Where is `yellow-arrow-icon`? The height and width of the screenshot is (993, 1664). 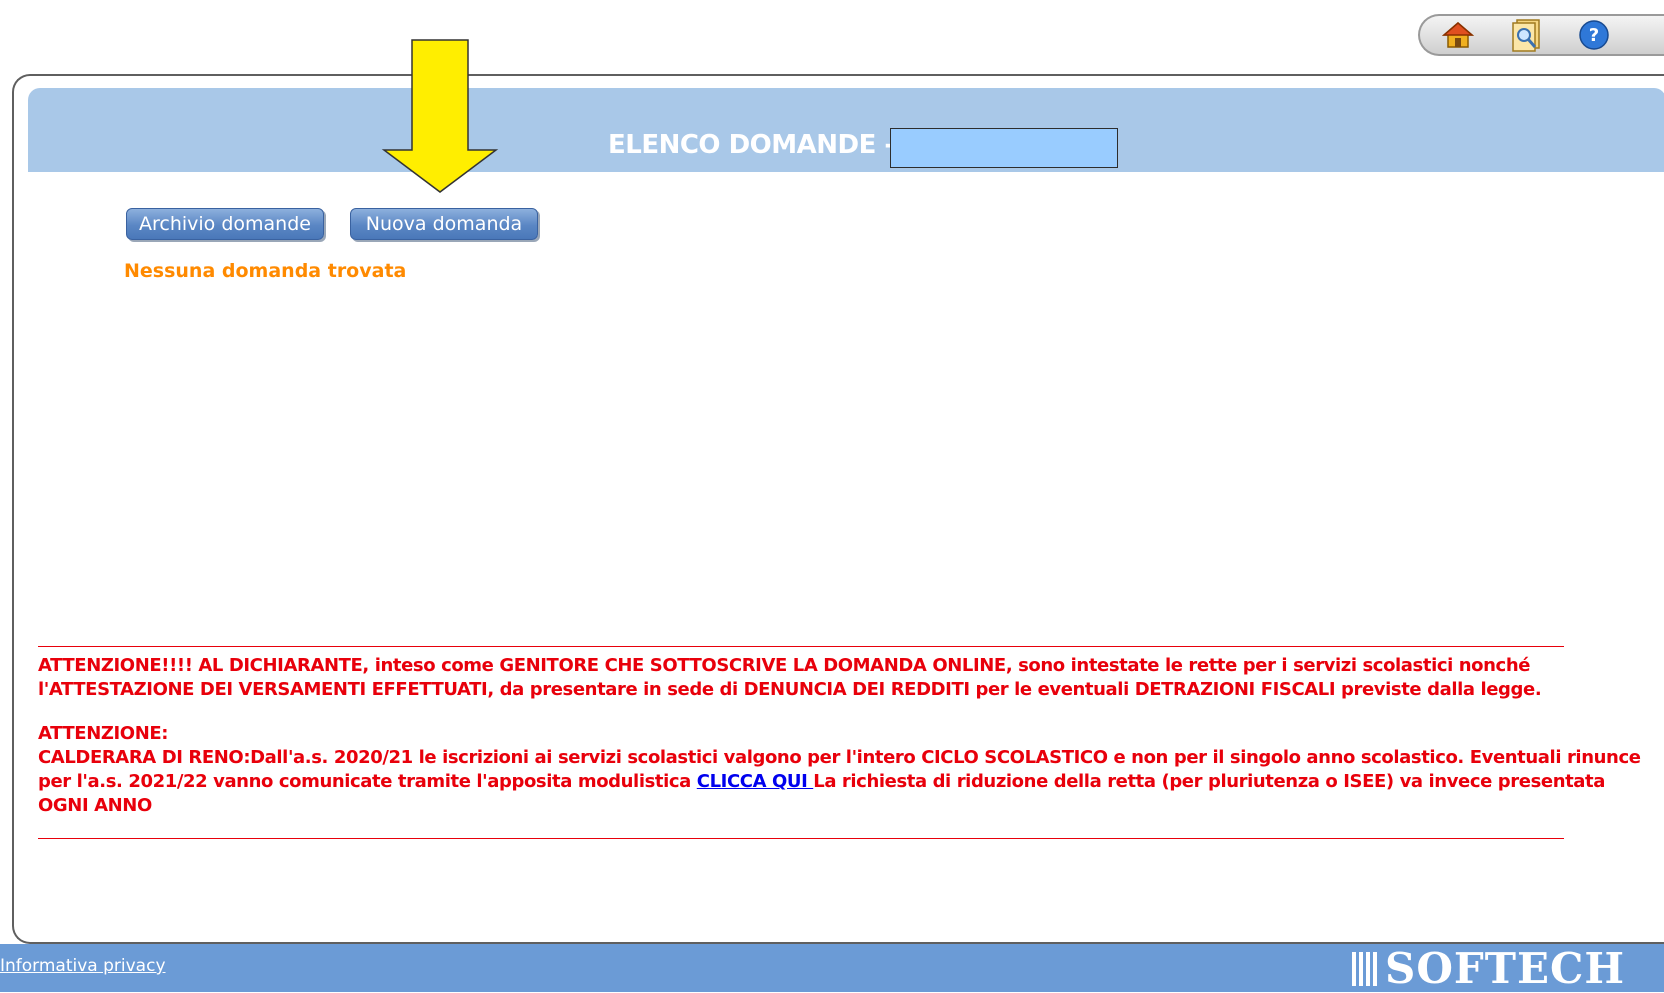 yellow-arrow-icon is located at coordinates (440, 116).